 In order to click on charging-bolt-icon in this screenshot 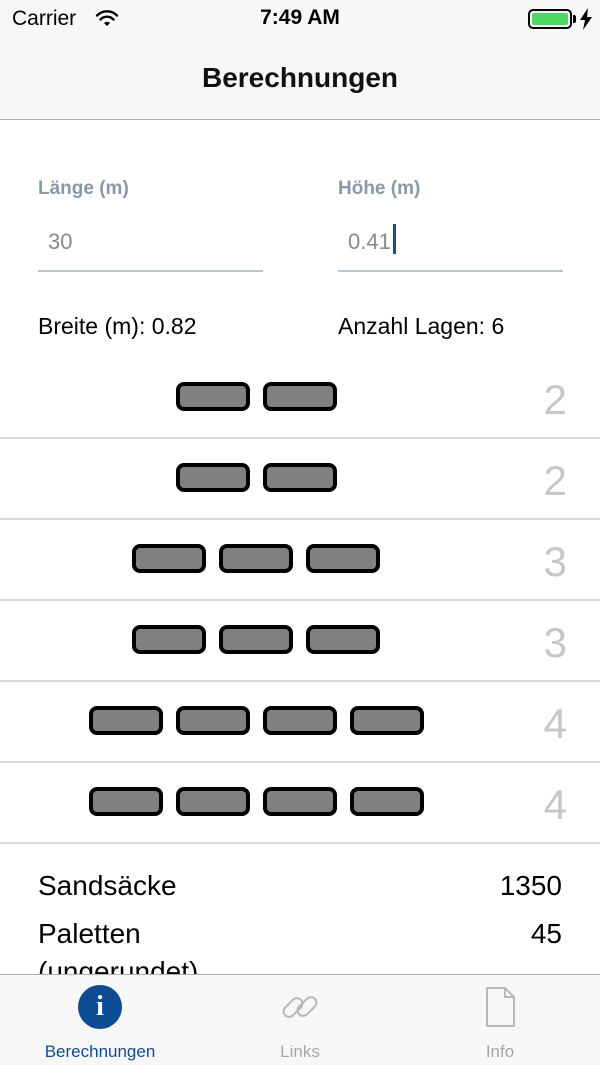, I will do `click(586, 19)`.